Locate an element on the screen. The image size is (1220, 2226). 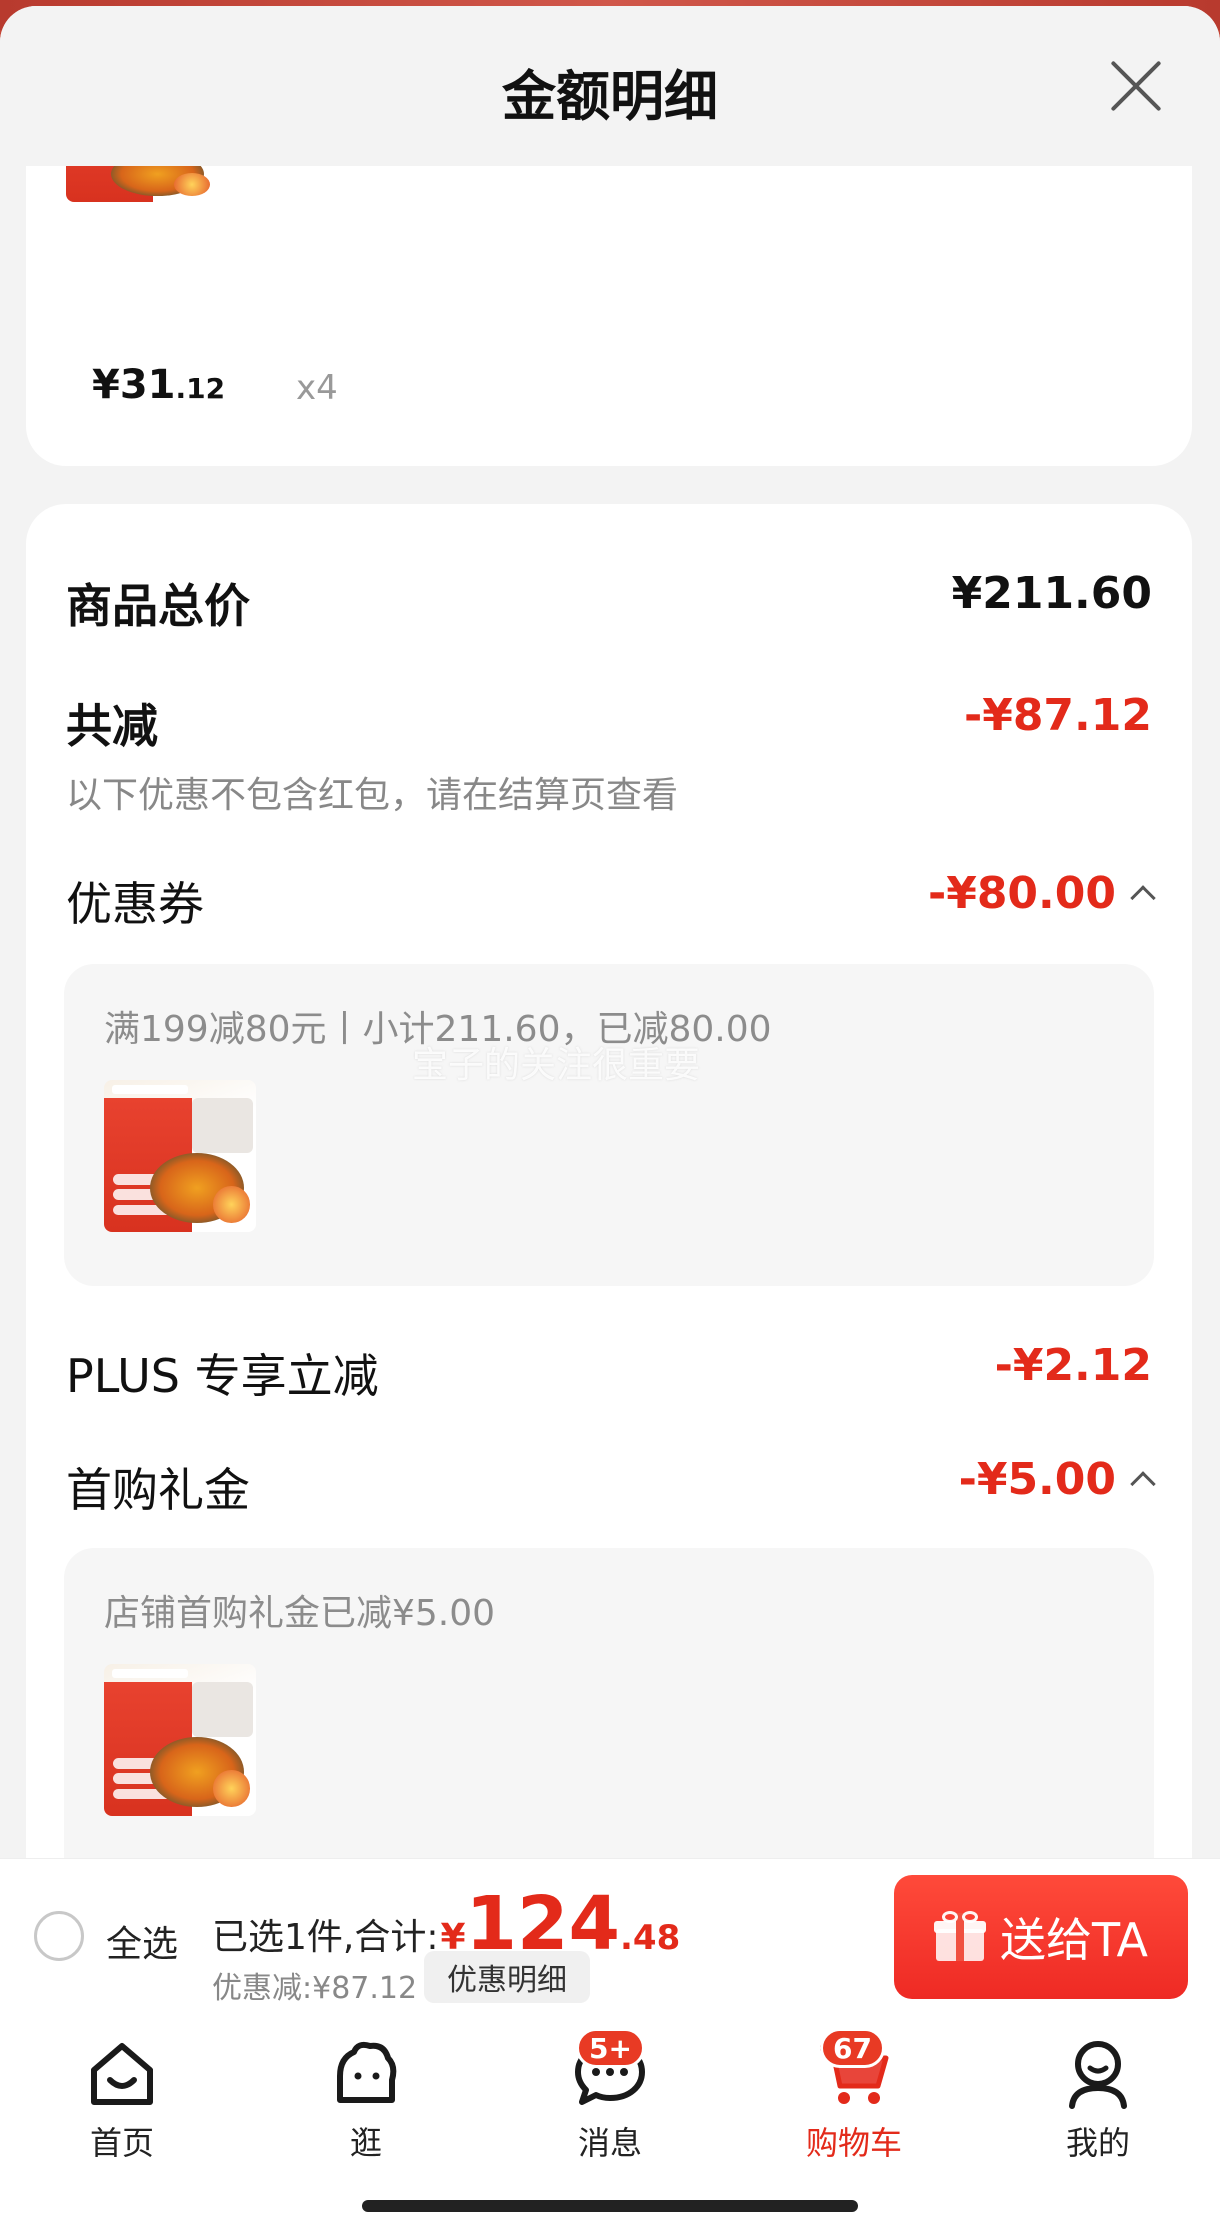
coupon-product-image is located at coordinates (180, 1156).